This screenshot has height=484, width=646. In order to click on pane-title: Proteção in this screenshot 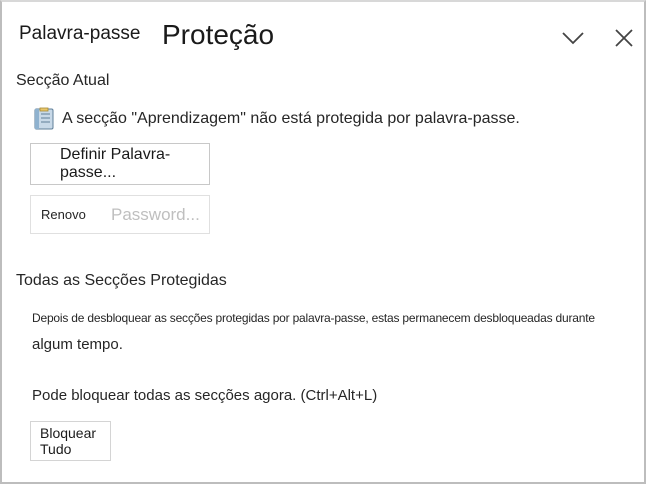, I will do `click(218, 35)`.